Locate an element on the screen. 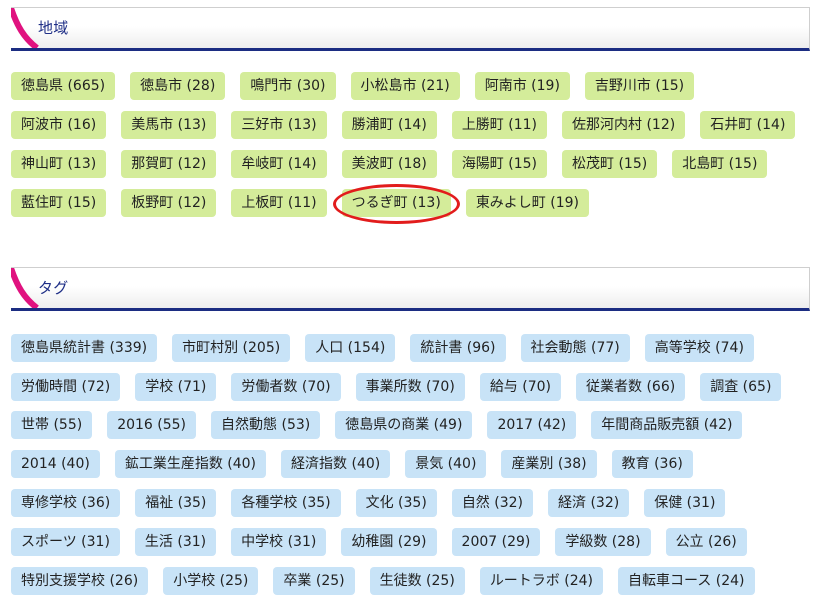 The image size is (830, 597). region-chip: 小松島市 (21) is located at coordinates (405, 86).